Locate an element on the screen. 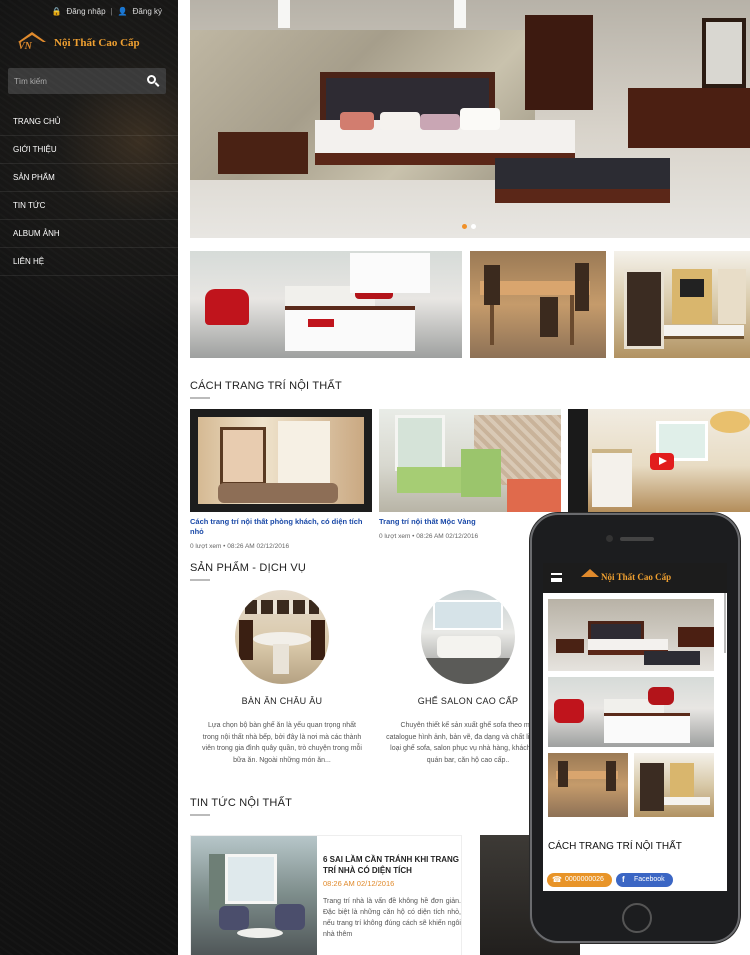 This screenshot has height=955, width=750. mobile-header: Nội Thất Cao Cấp is located at coordinates (635, 578).